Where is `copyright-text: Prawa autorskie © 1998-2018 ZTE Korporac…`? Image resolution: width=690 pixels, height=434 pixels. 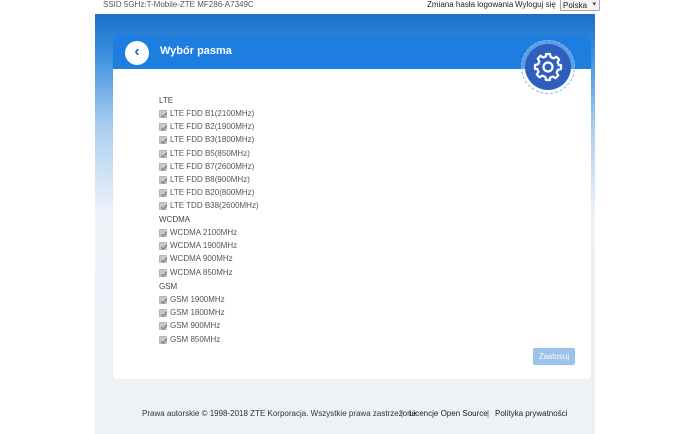 copyright-text: Prawa autorskie © 1998-2018 ZTE Korporac… is located at coordinates (279, 413).